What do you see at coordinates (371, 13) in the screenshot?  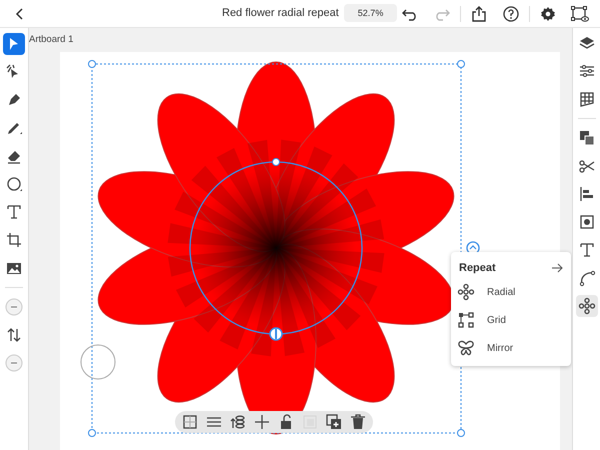 I see `zoom-field: 52.7%` at bounding box center [371, 13].